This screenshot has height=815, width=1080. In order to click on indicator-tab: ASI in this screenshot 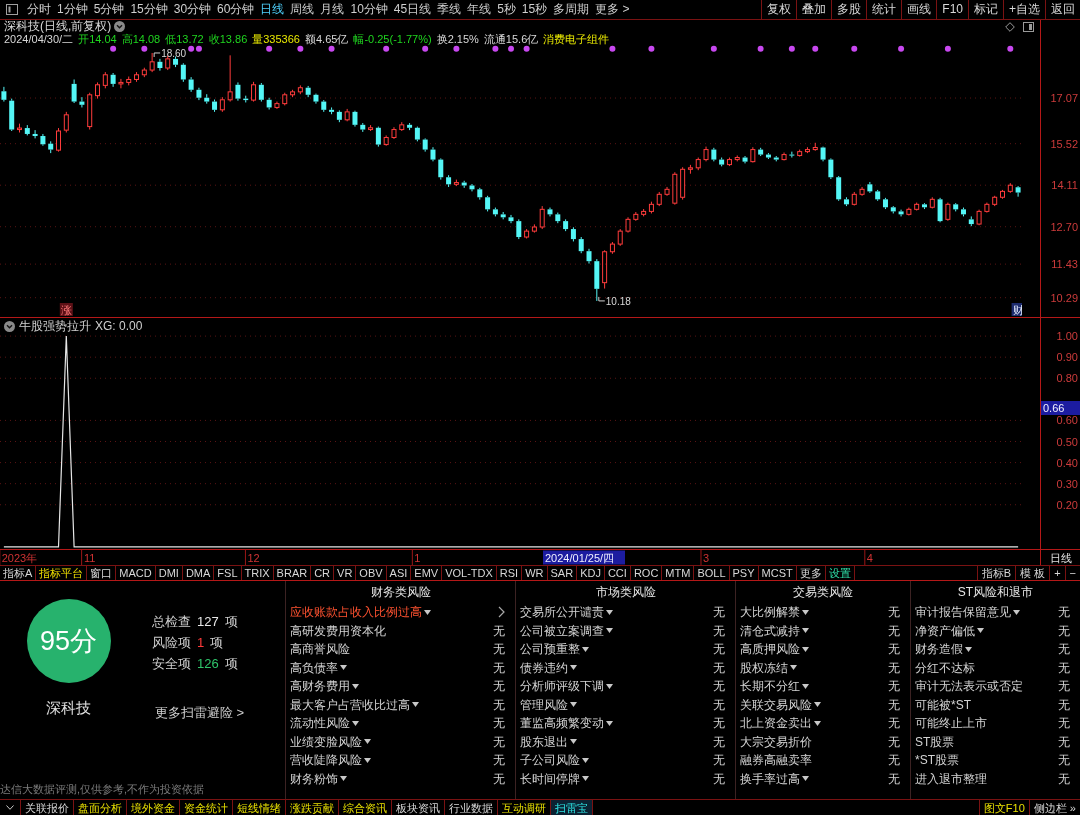, I will do `click(399, 573)`.